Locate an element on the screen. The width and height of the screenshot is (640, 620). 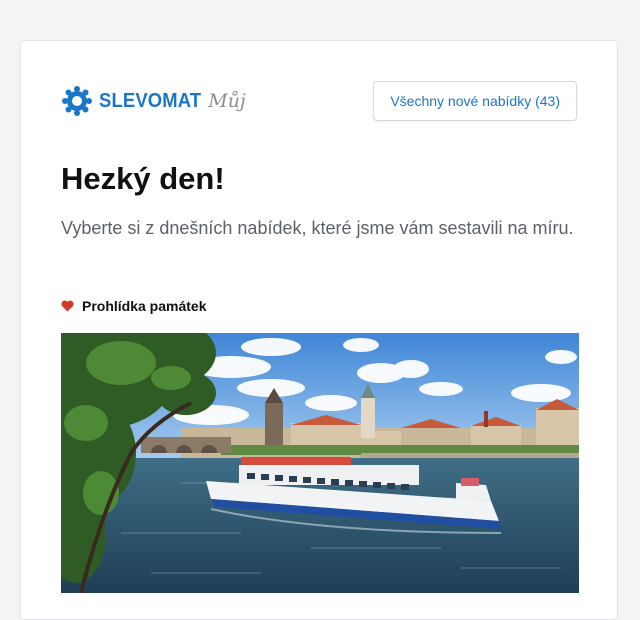
category-label: Prohlídka památek is located at coordinates (144, 306).